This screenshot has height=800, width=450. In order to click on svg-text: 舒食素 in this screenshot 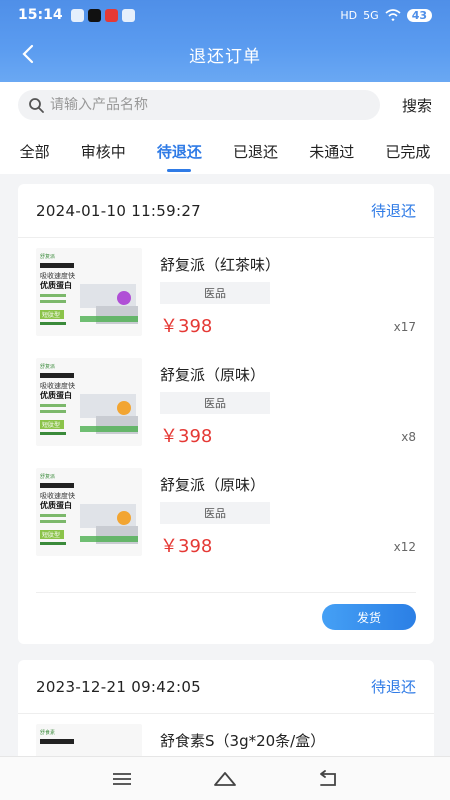, I will do `click(47, 732)`.